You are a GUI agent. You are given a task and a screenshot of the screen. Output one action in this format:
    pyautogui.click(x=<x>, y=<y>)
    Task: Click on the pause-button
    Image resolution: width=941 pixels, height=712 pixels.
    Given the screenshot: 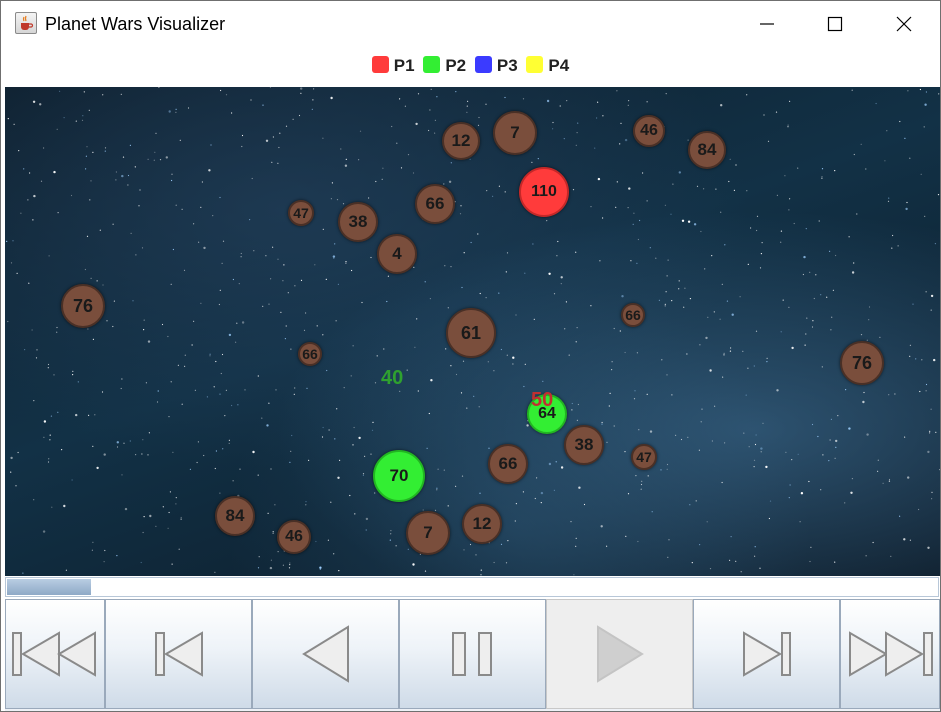 What is the action you would take?
    pyautogui.click(x=472, y=654)
    